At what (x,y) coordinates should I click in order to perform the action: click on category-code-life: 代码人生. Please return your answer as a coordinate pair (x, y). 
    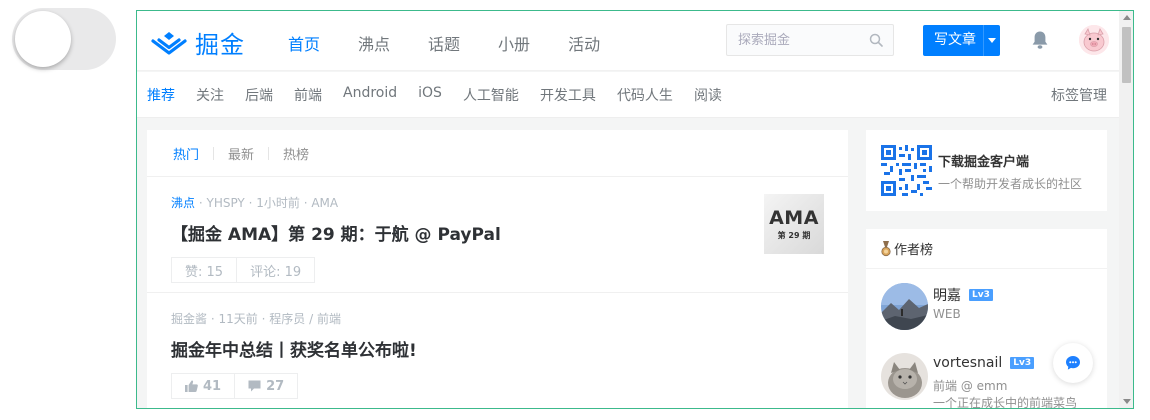
    Looking at the image, I should click on (645, 95).